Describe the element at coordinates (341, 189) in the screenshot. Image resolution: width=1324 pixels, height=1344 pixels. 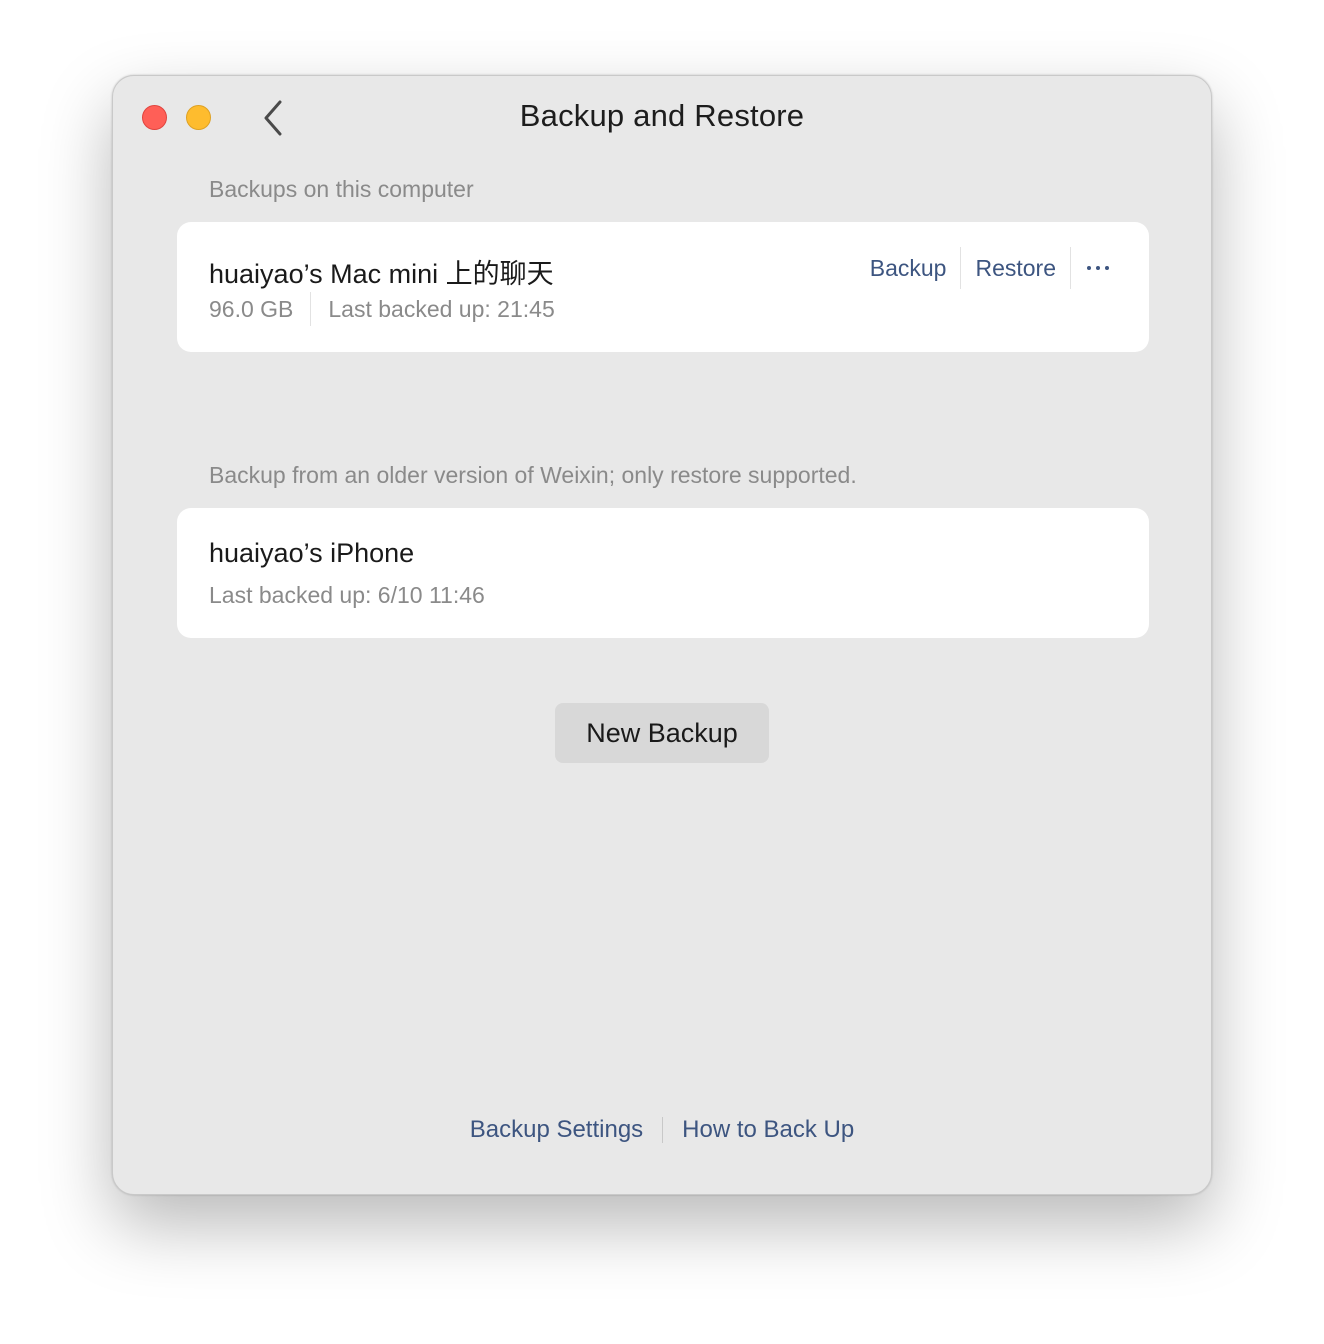
I see `local-backups-label: Backups on this computer` at that location.